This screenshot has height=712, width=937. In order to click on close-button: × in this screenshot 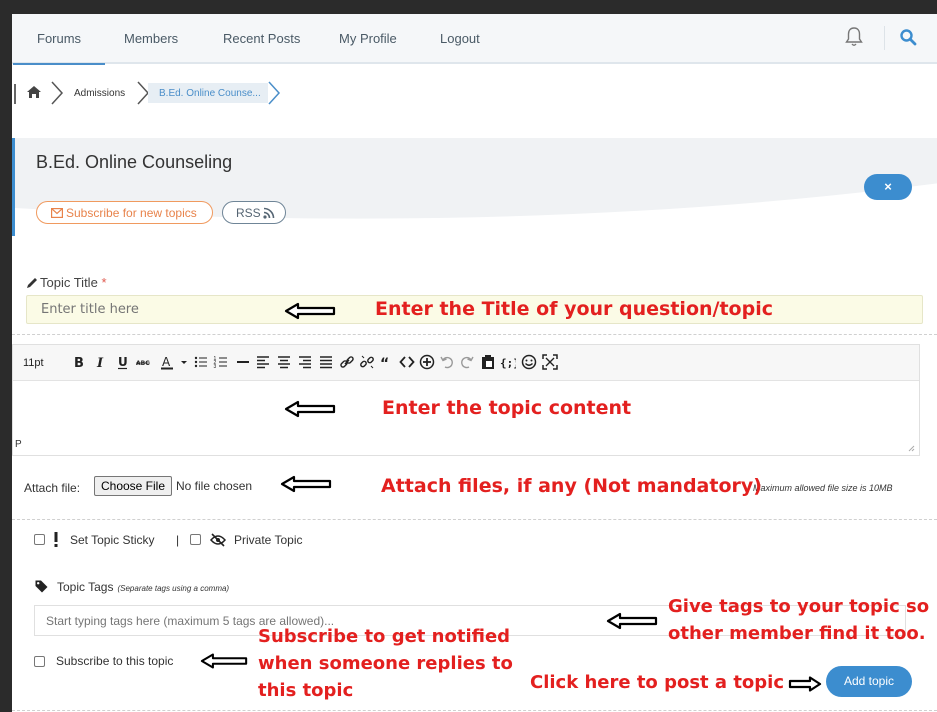, I will do `click(888, 187)`.